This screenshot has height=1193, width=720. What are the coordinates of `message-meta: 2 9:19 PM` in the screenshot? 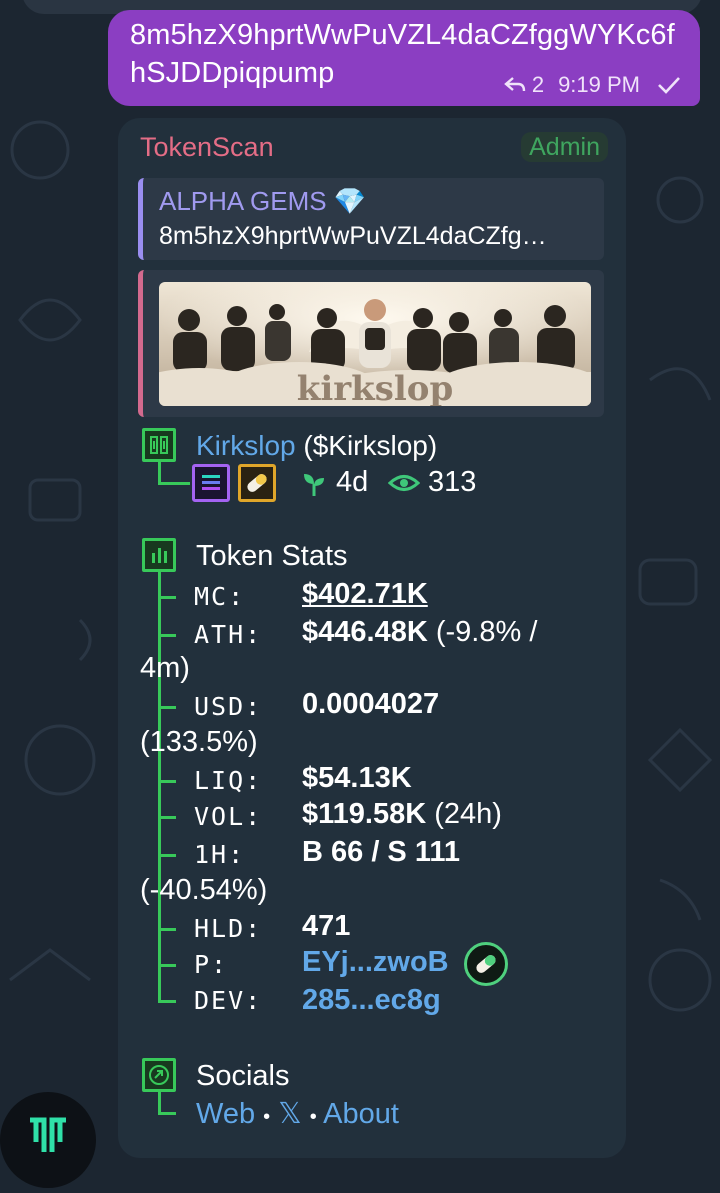 It's located at (592, 85).